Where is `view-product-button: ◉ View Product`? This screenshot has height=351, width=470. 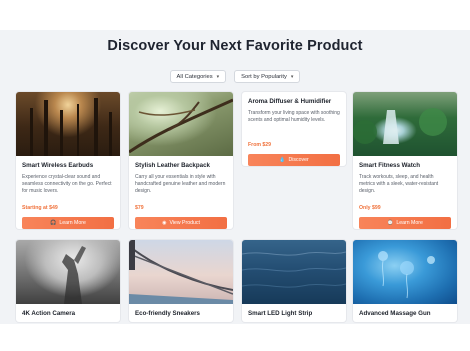
view-product-button: ◉ View Product is located at coordinates (181, 223).